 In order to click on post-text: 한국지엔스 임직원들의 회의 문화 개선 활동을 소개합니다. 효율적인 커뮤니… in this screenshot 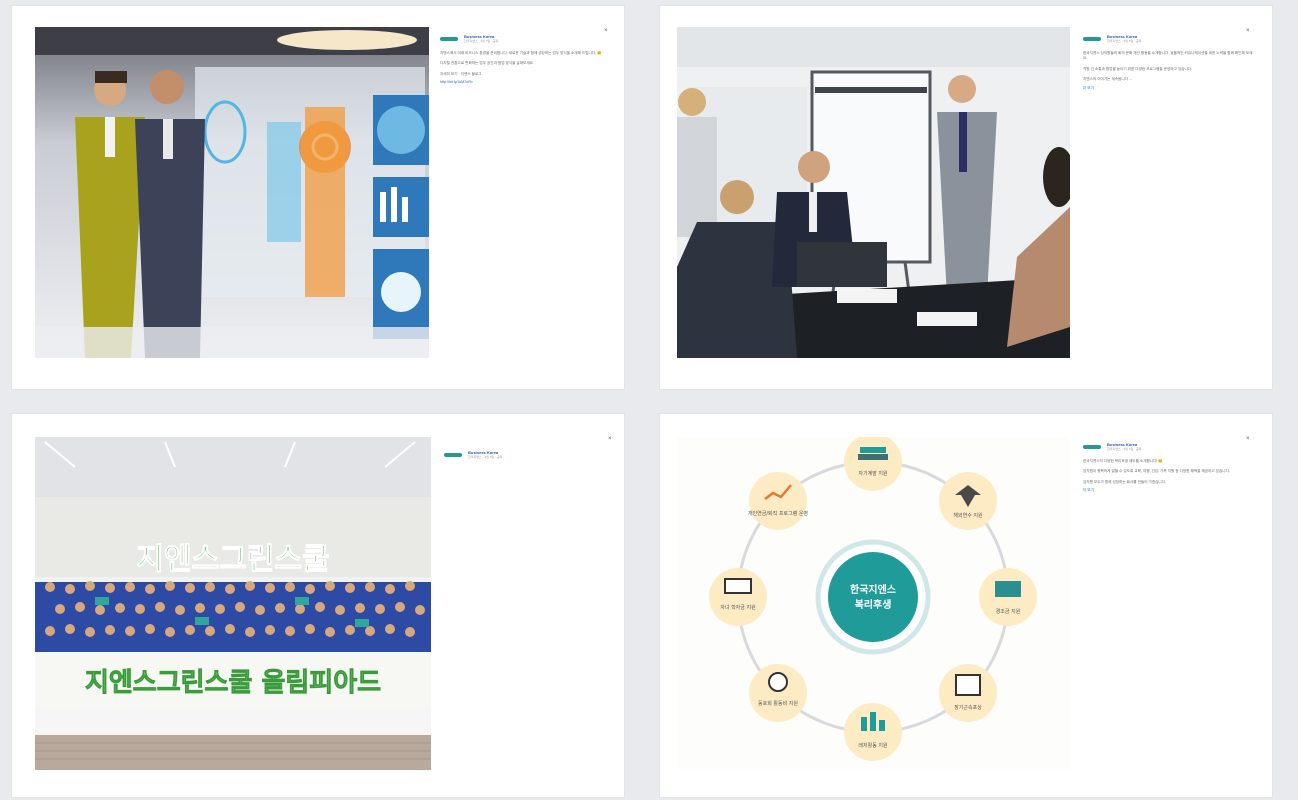, I will do `click(1168, 56)`.